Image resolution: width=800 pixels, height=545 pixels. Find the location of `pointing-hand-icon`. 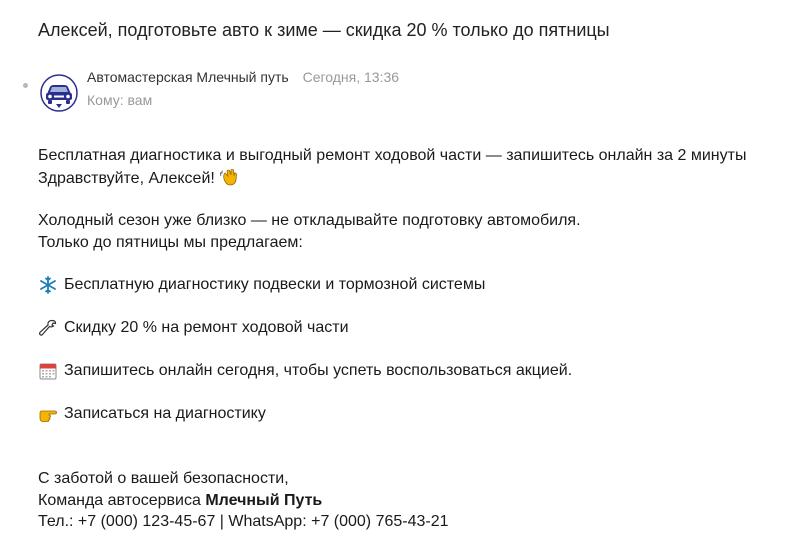

pointing-hand-icon is located at coordinates (48, 416).